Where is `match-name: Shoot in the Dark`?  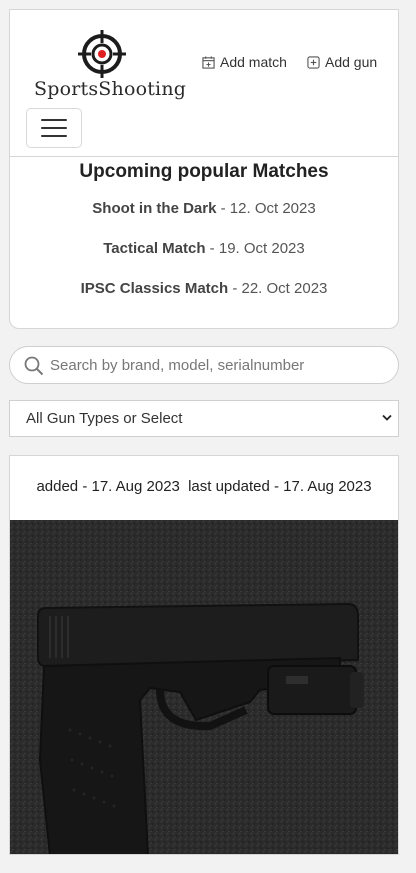 match-name: Shoot in the Dark is located at coordinates (154, 208).